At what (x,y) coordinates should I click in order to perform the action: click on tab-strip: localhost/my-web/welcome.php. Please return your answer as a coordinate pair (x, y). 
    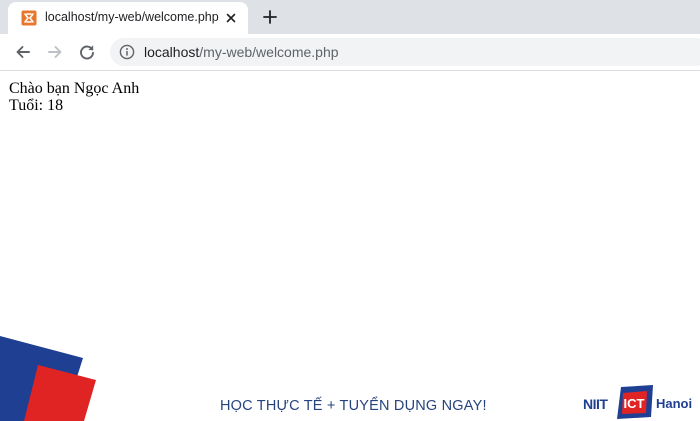
    Looking at the image, I should click on (350, 17).